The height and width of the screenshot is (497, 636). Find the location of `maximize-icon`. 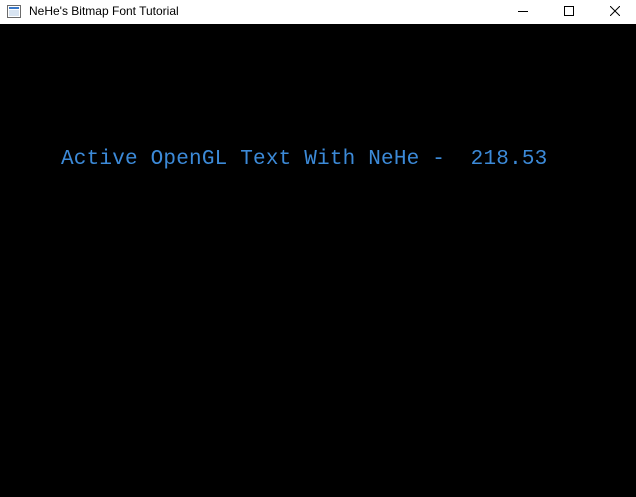

maximize-icon is located at coordinates (569, 11).